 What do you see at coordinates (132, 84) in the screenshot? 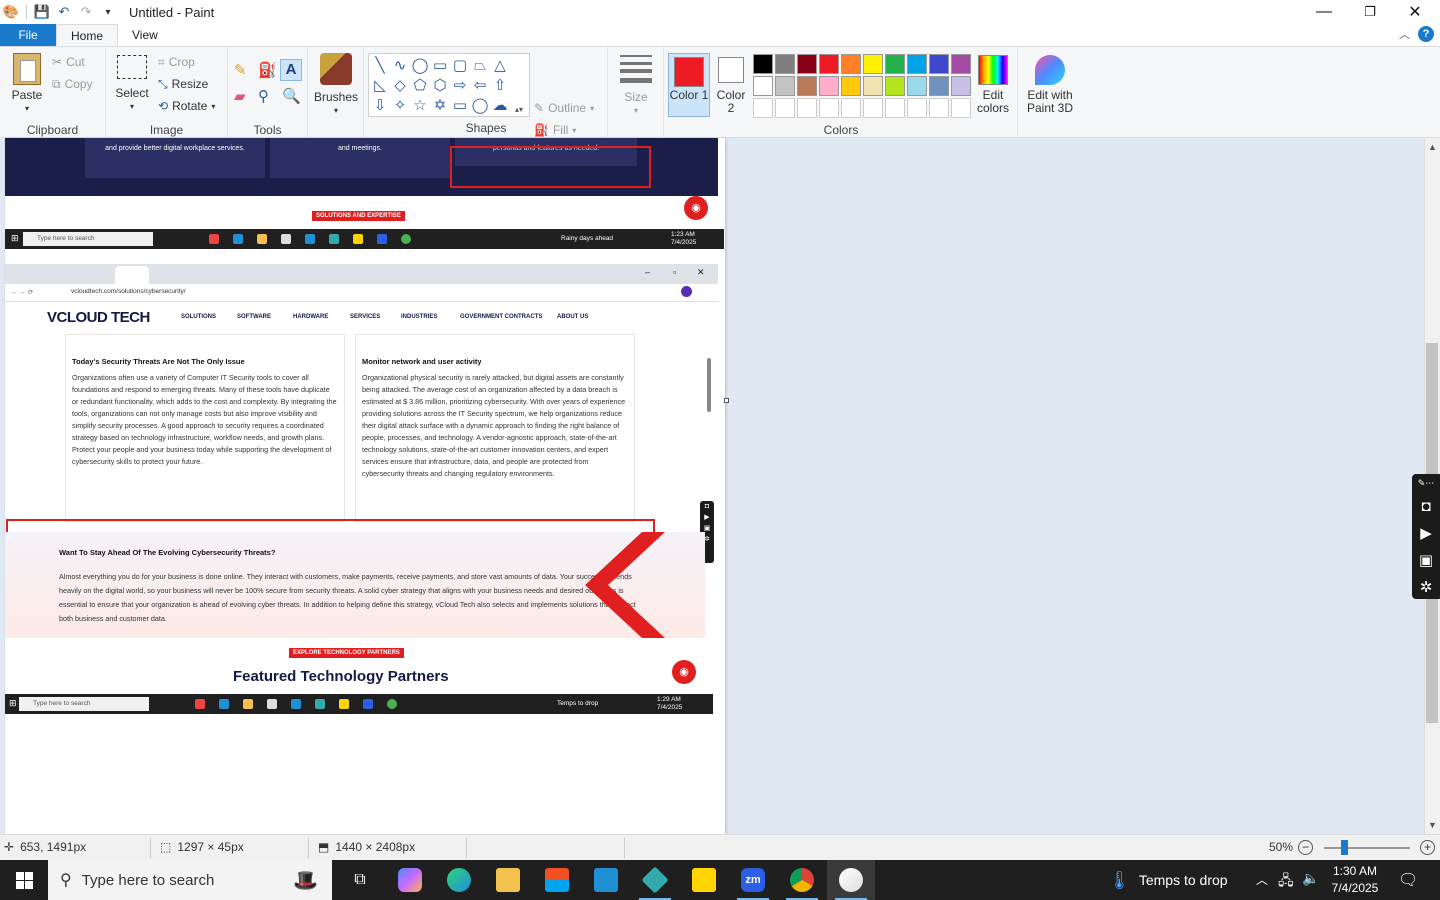
I see `select-button: Select ▾` at bounding box center [132, 84].